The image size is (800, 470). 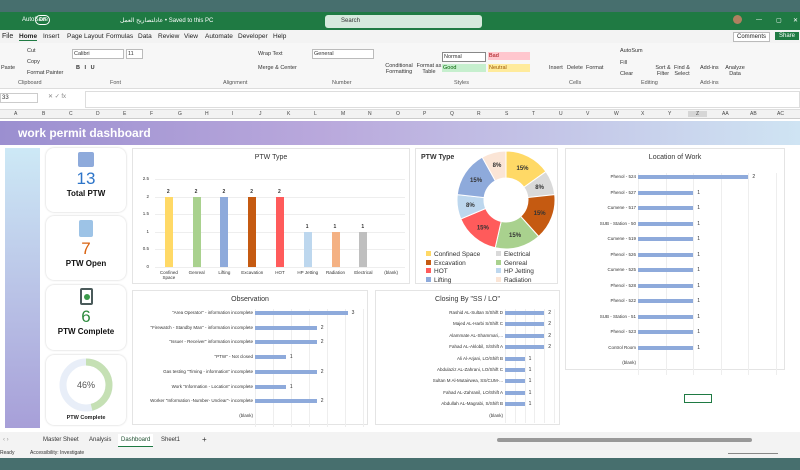 I want to click on category-label: Phenol - 526, so click(x=623, y=254).